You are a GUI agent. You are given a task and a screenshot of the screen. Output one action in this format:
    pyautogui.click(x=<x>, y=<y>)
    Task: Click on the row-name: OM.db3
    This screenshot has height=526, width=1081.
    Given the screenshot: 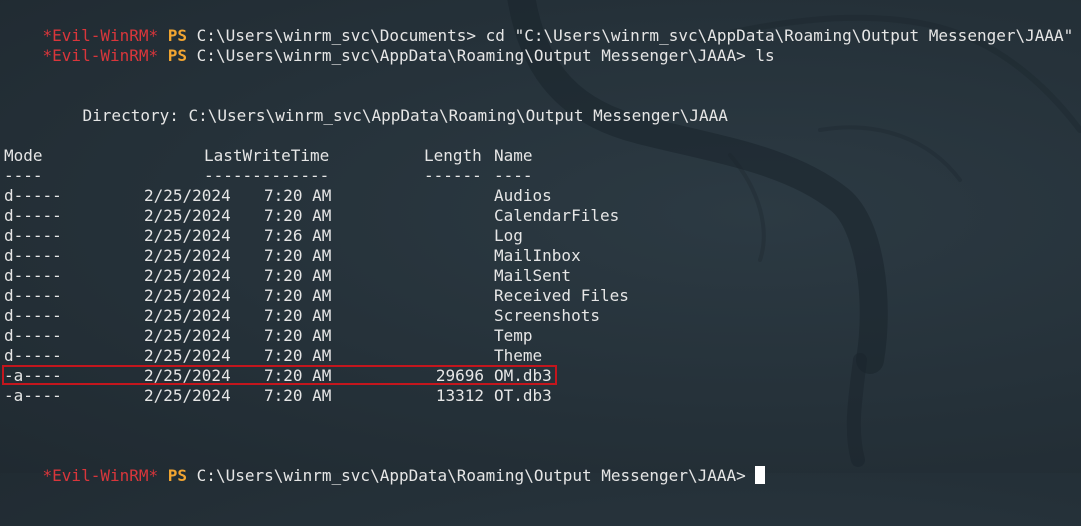 What is the action you would take?
    pyautogui.click(x=523, y=375)
    